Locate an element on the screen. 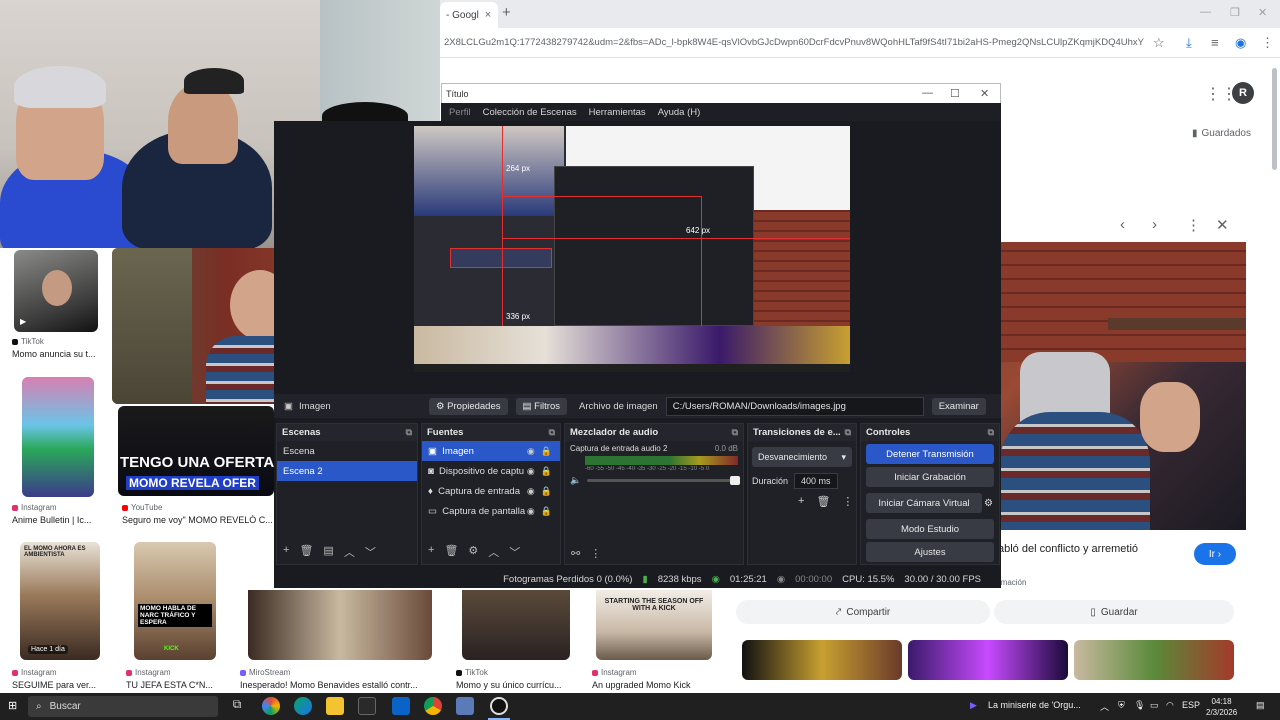 The image size is (1280, 720). preview-image is located at coordinates (1123, 386).